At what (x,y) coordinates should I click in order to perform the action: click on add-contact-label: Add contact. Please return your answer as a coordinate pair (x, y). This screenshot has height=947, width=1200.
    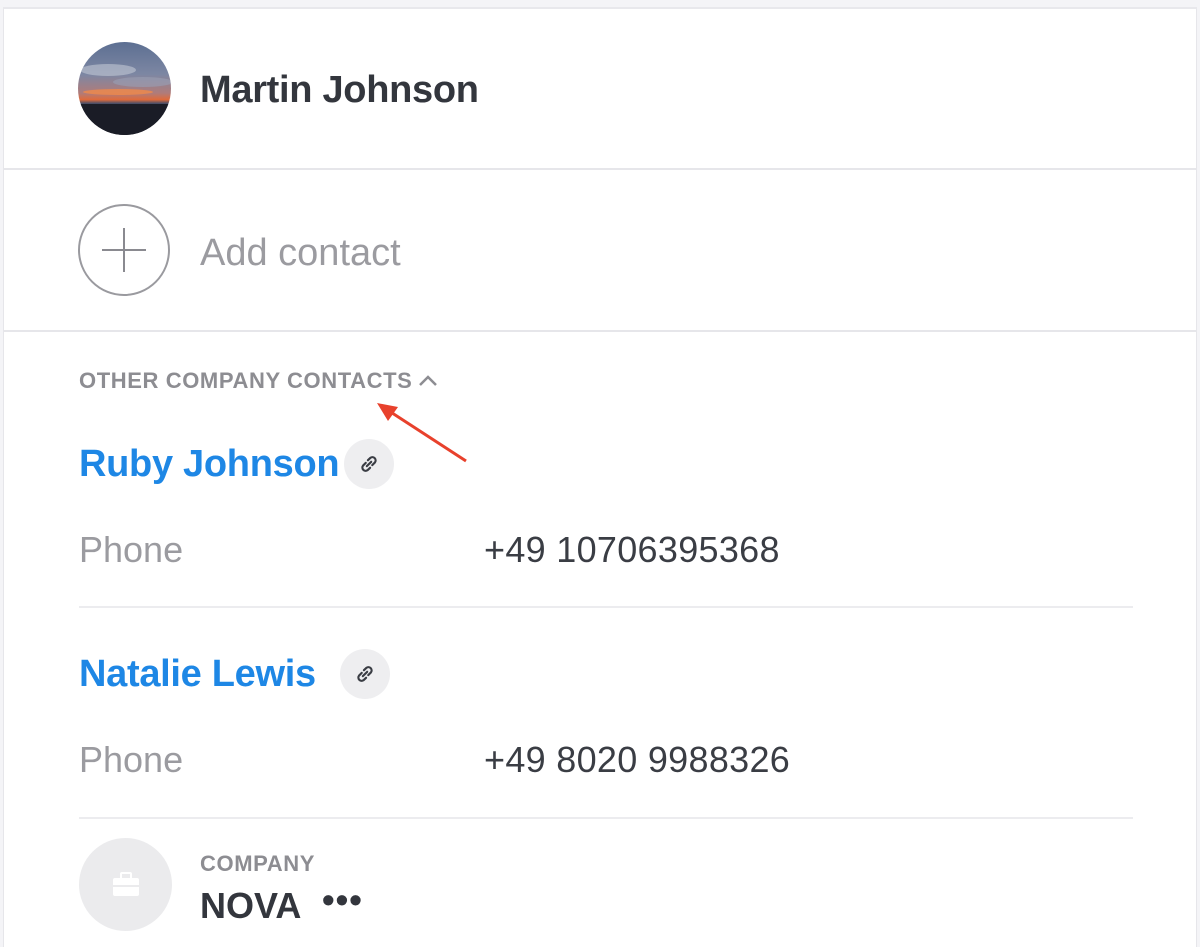
    Looking at the image, I should click on (300, 253).